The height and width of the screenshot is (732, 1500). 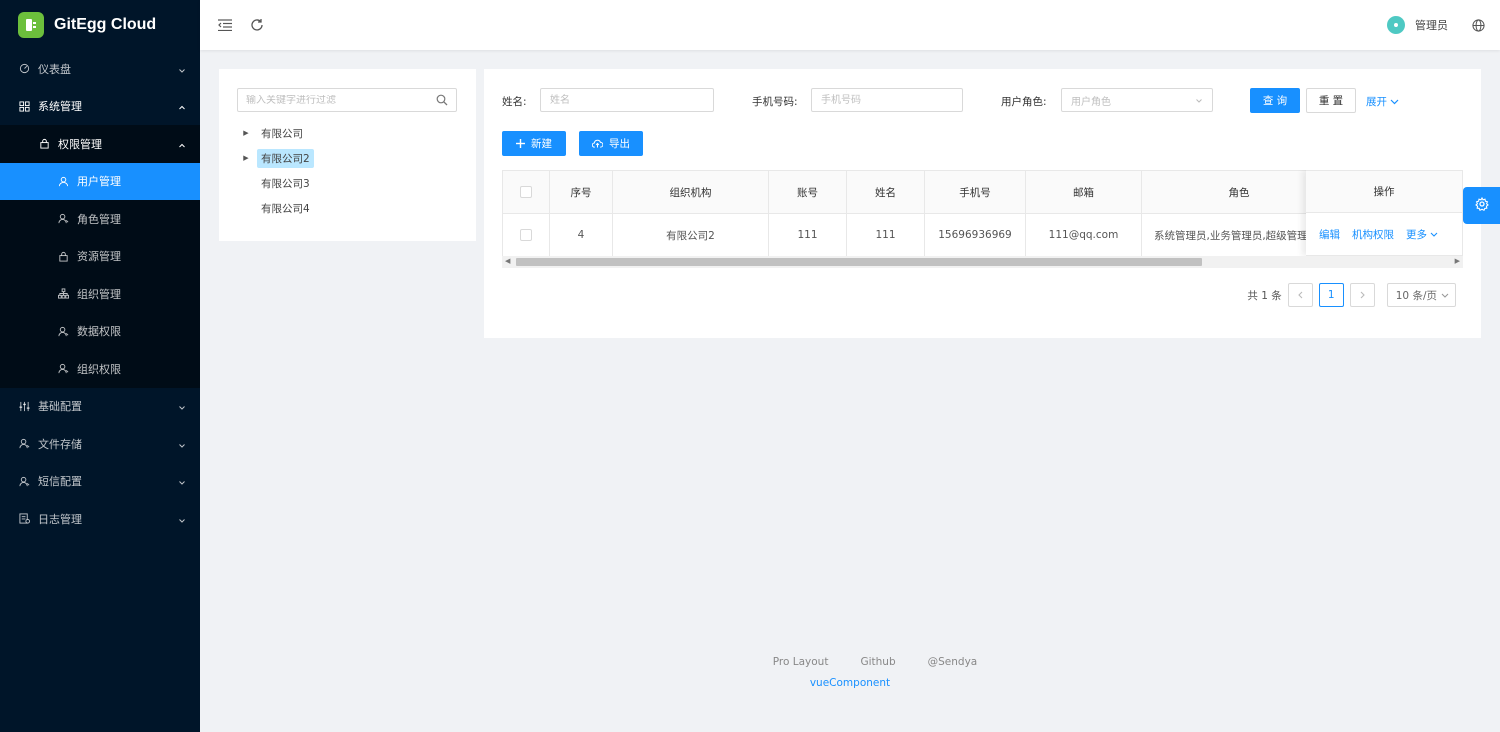 What do you see at coordinates (24, 106) in the screenshot?
I see `system-icon` at bounding box center [24, 106].